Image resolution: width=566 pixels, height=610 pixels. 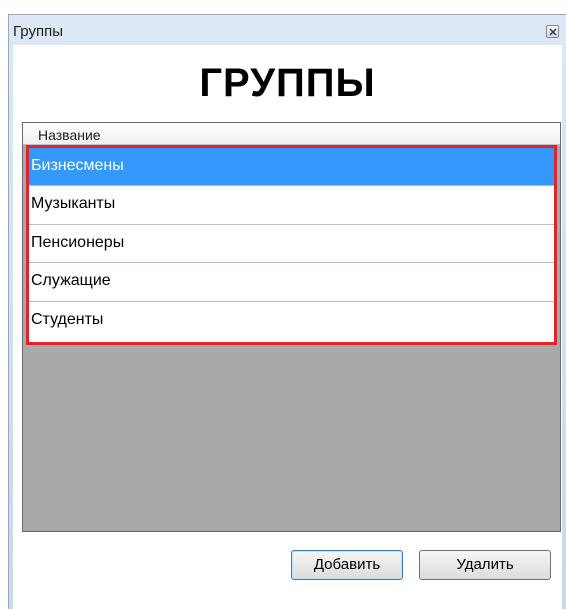 I want to click on group-row: Бизнесмены, so click(x=291, y=167).